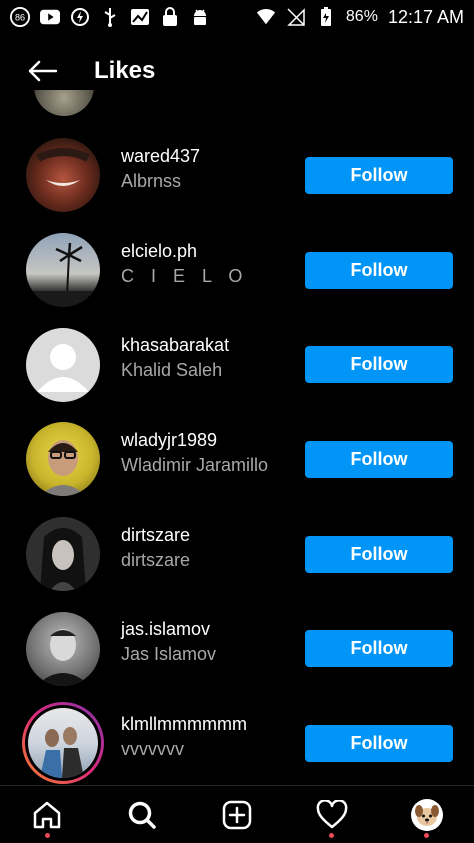 The width and height of the screenshot is (474, 843). What do you see at coordinates (175, 358) in the screenshot?
I see `names: khasabarakat Khalid Saleh` at bounding box center [175, 358].